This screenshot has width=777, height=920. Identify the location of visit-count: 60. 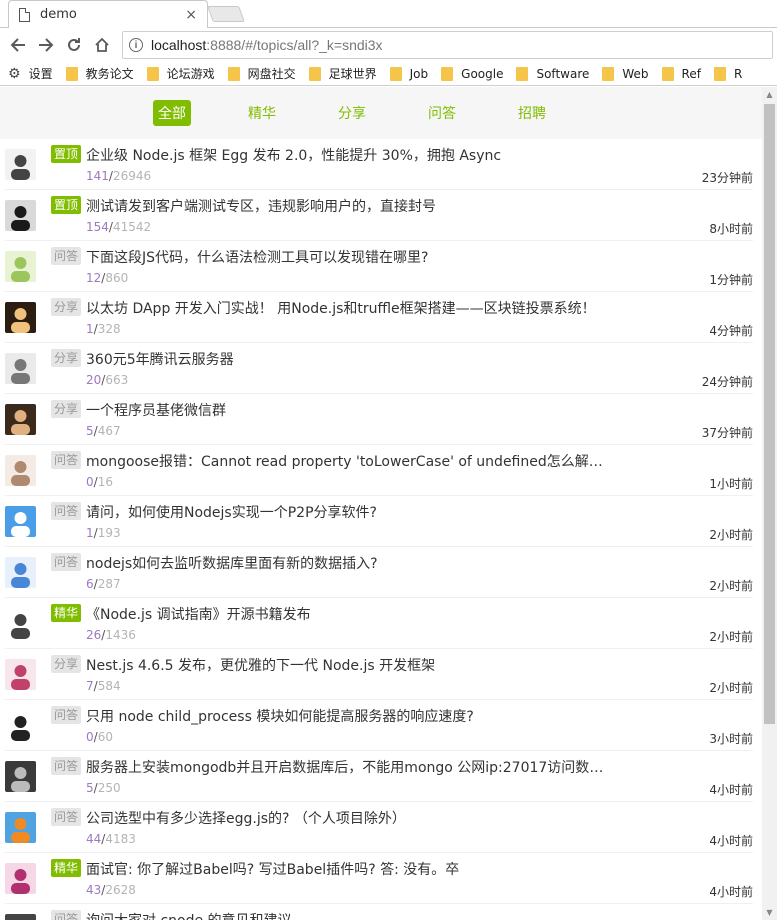
(105, 737).